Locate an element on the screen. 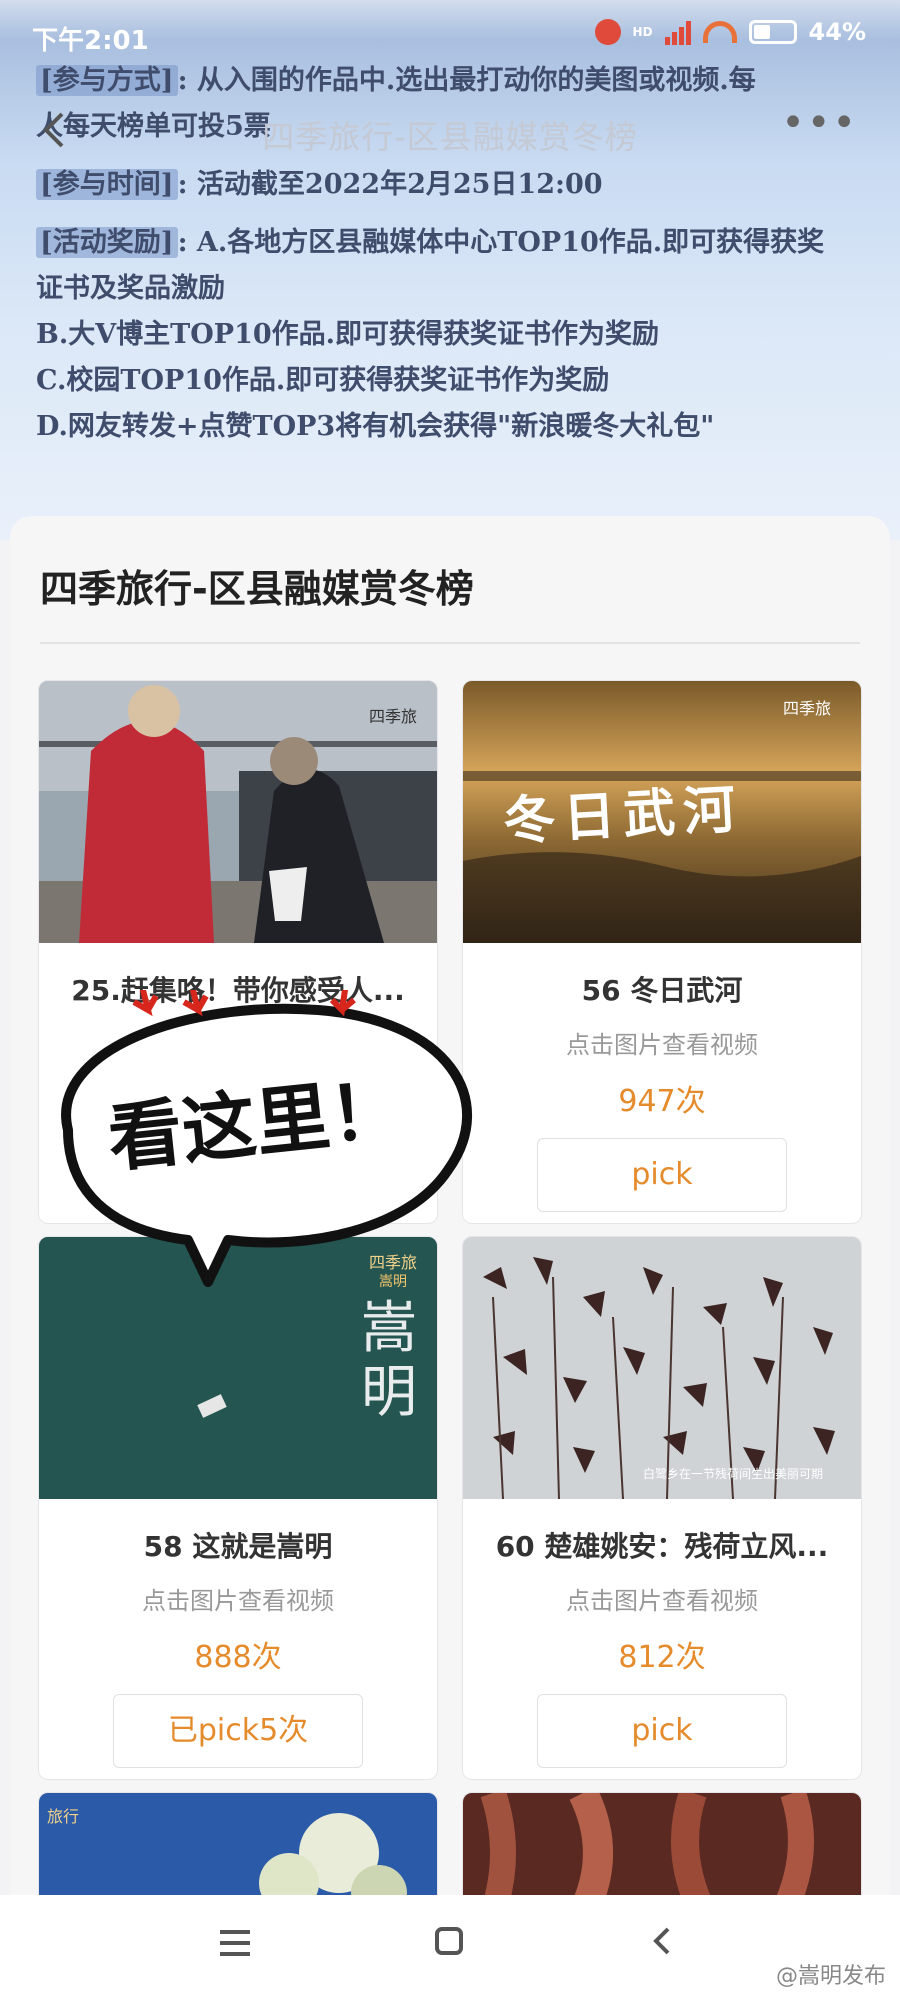 Image resolution: width=900 pixels, height=2000 pixels. list-title: 四季旅行-区县融媒赏冬榜 is located at coordinates (257, 589).